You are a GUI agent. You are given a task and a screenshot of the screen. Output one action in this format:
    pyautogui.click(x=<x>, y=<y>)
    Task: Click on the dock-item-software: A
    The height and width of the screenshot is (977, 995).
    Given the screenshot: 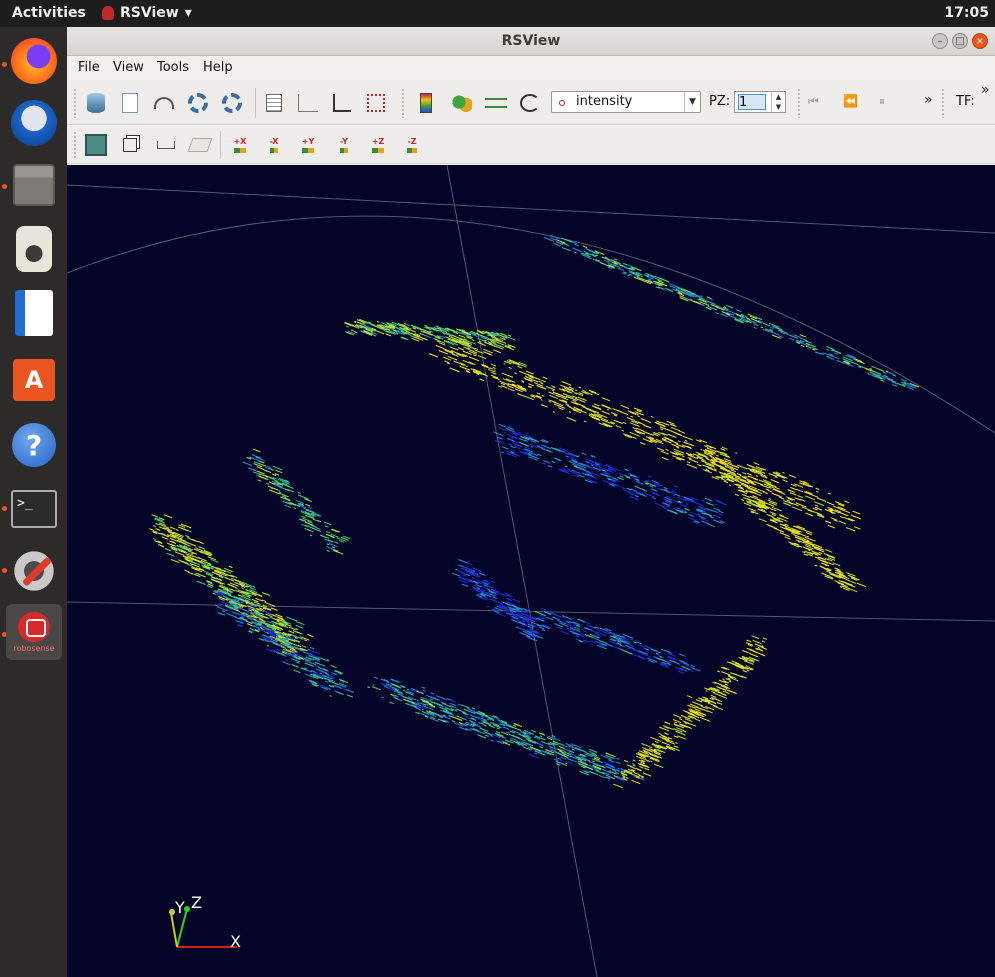 What is the action you would take?
    pyautogui.click(x=34, y=380)
    